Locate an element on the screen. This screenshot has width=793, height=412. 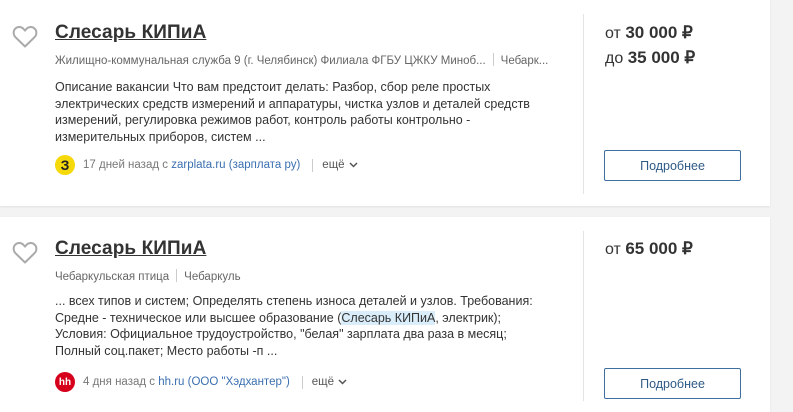
source-link: hh.ru (ООО "Хэдхантер") is located at coordinates (224, 382).